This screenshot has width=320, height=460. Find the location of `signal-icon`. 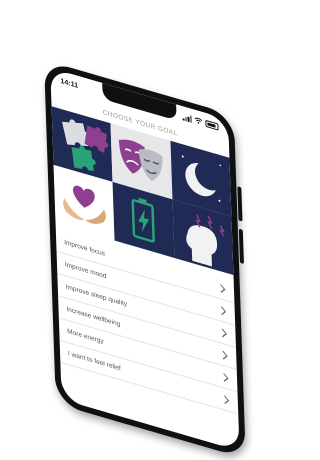

signal-icon is located at coordinates (187, 118).